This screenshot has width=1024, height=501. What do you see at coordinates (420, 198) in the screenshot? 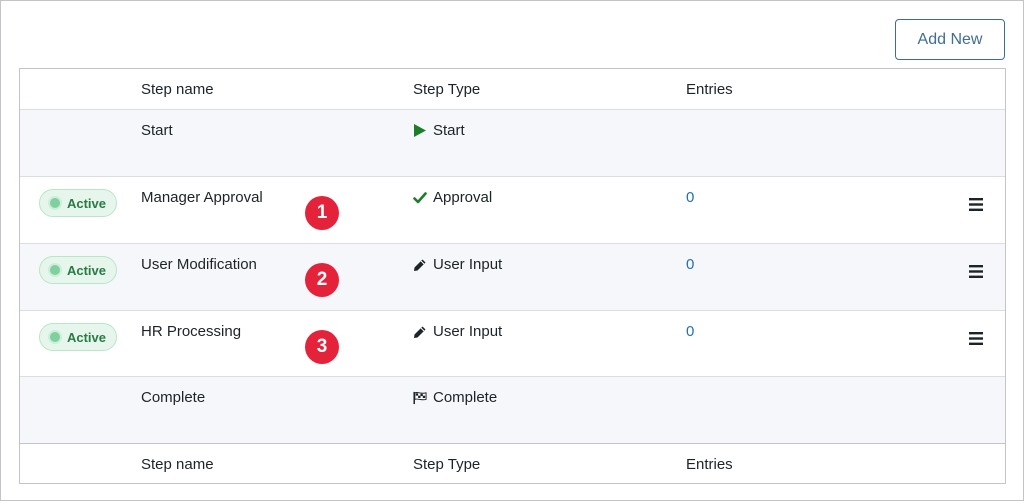
I see `checkmark-icon` at bounding box center [420, 198].